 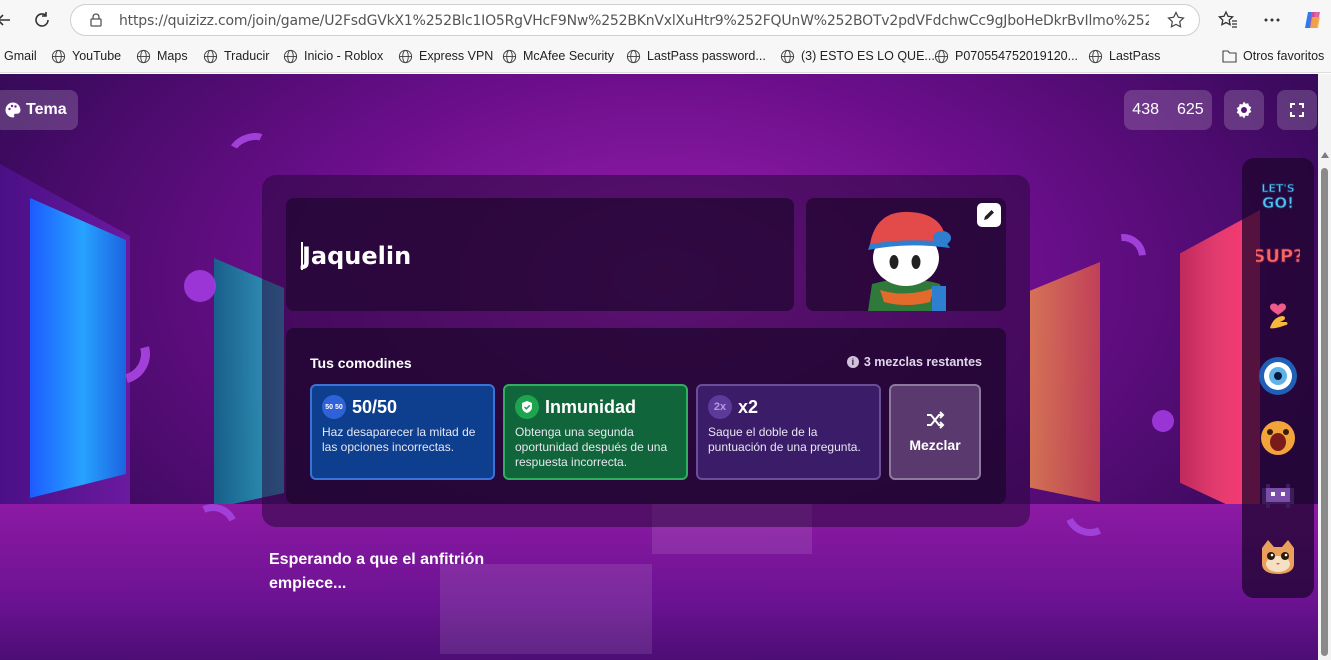 I want to click on more-menu-button, so click(x=1272, y=20).